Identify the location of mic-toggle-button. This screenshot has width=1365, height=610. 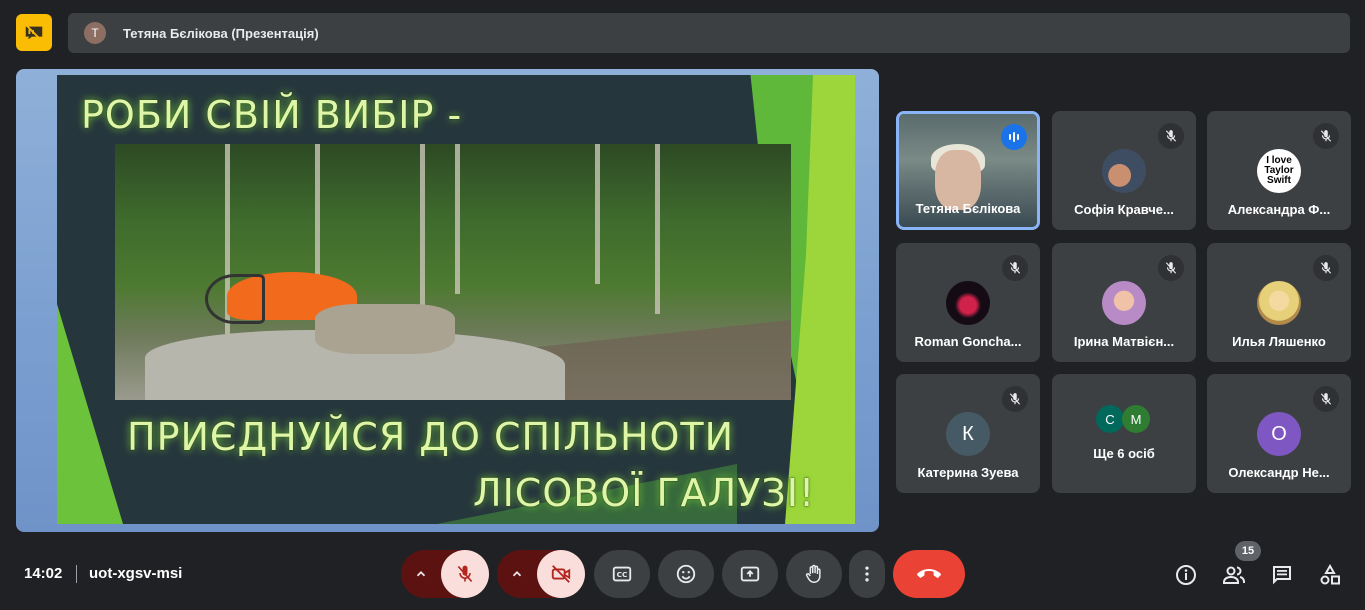
(465, 574).